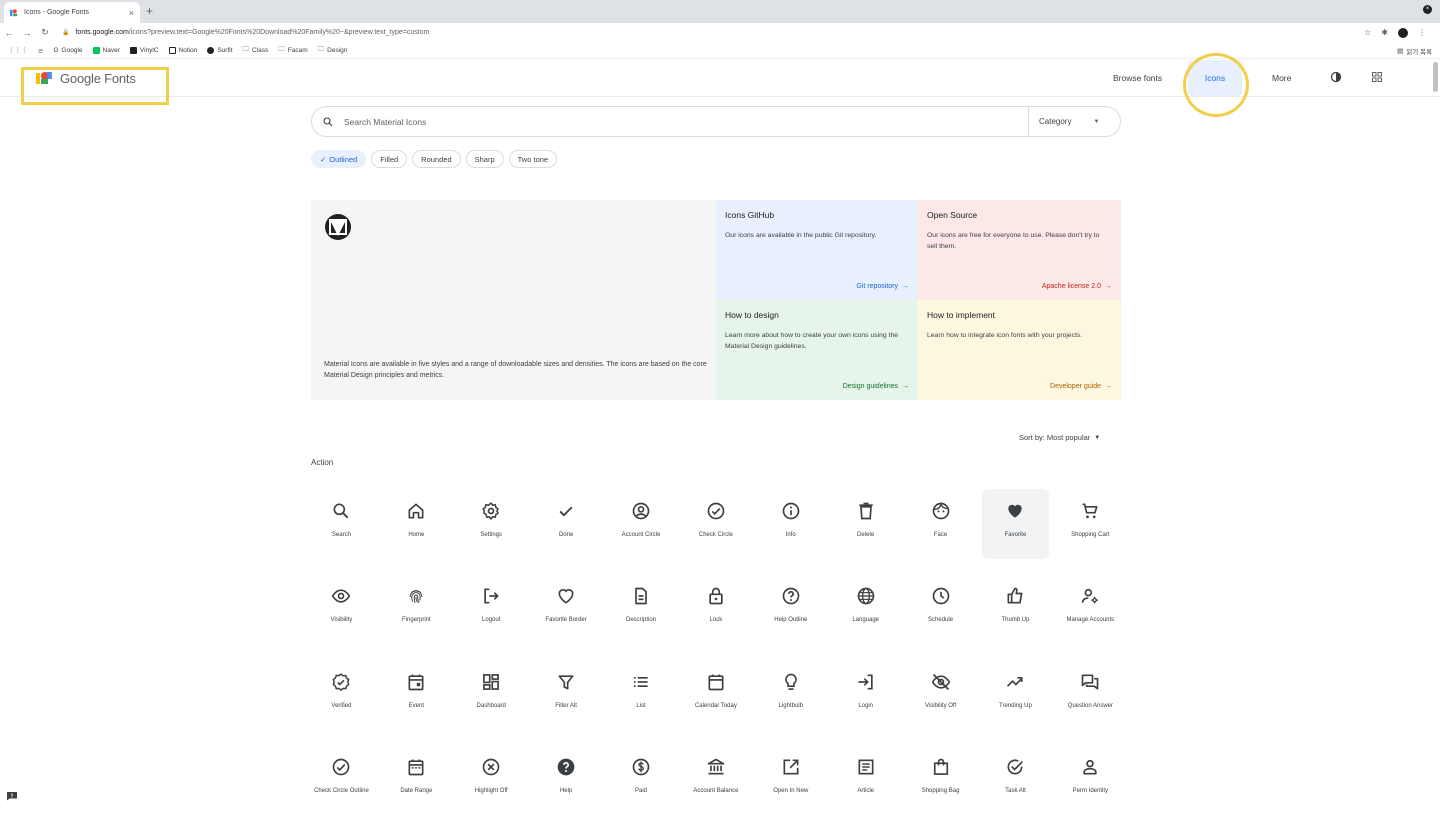  I want to click on icon-tile-dashboard: Dashboard, so click(491, 702).